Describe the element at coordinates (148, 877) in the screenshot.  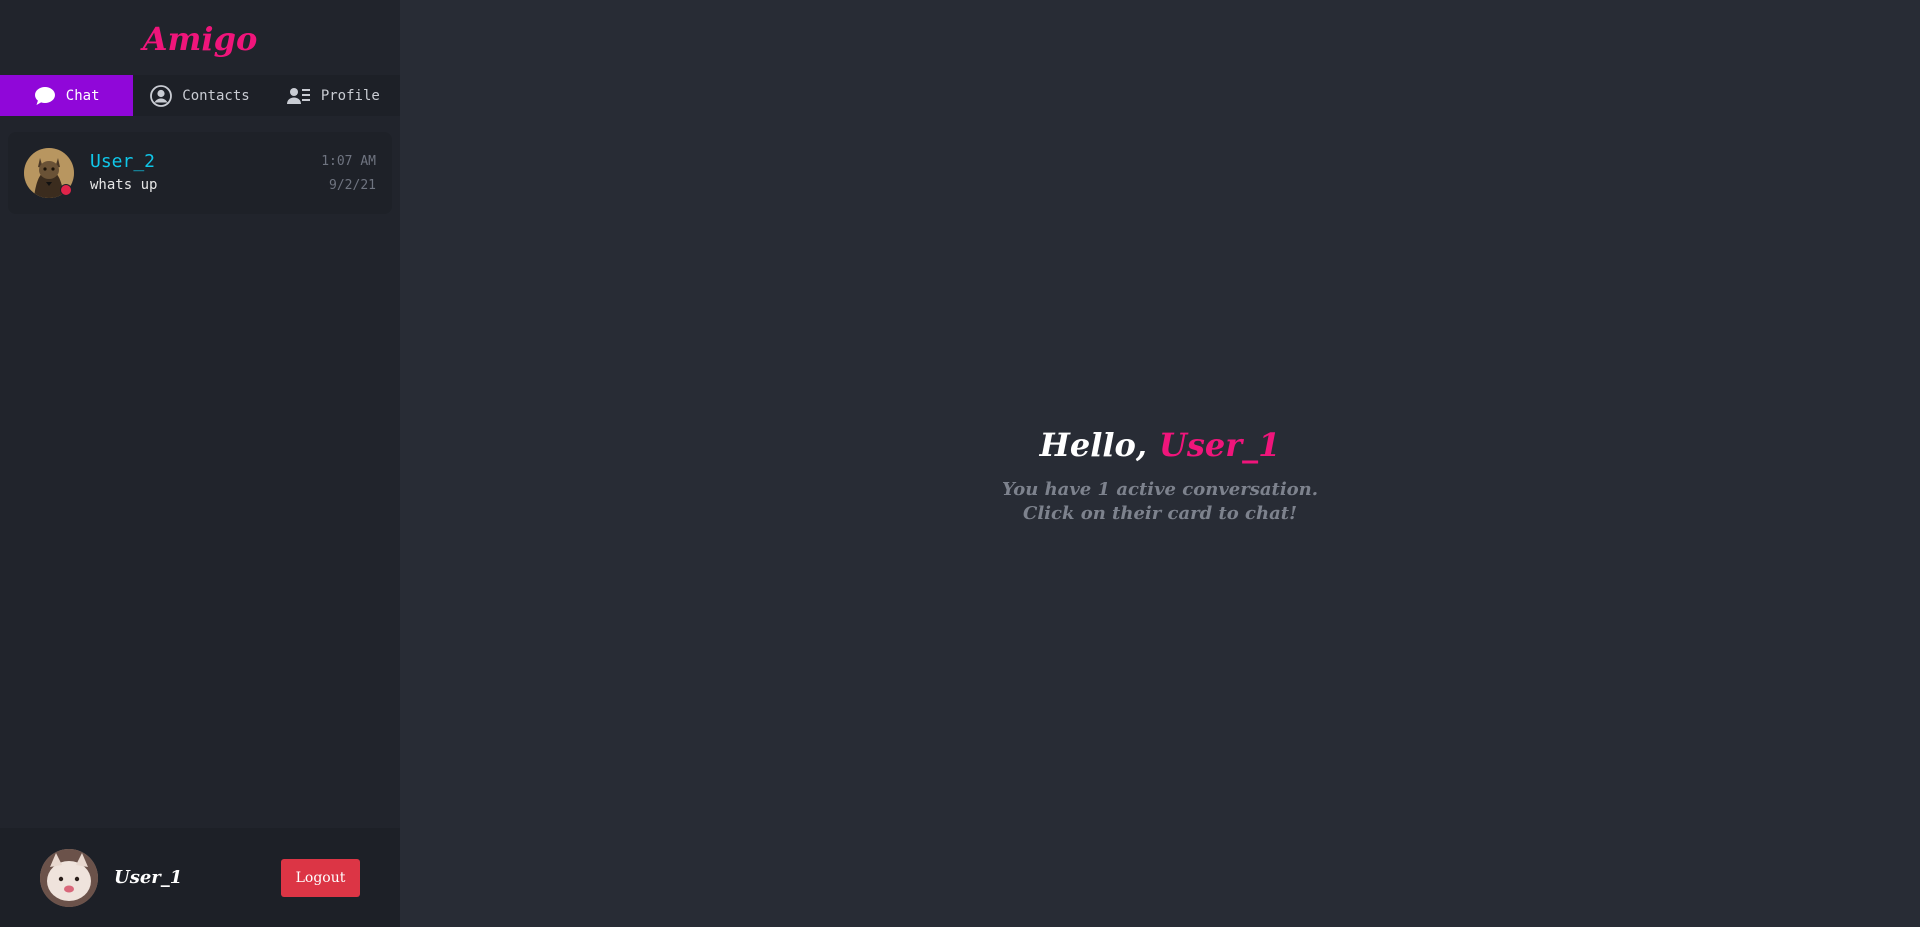
I see `current-username: User_1` at that location.